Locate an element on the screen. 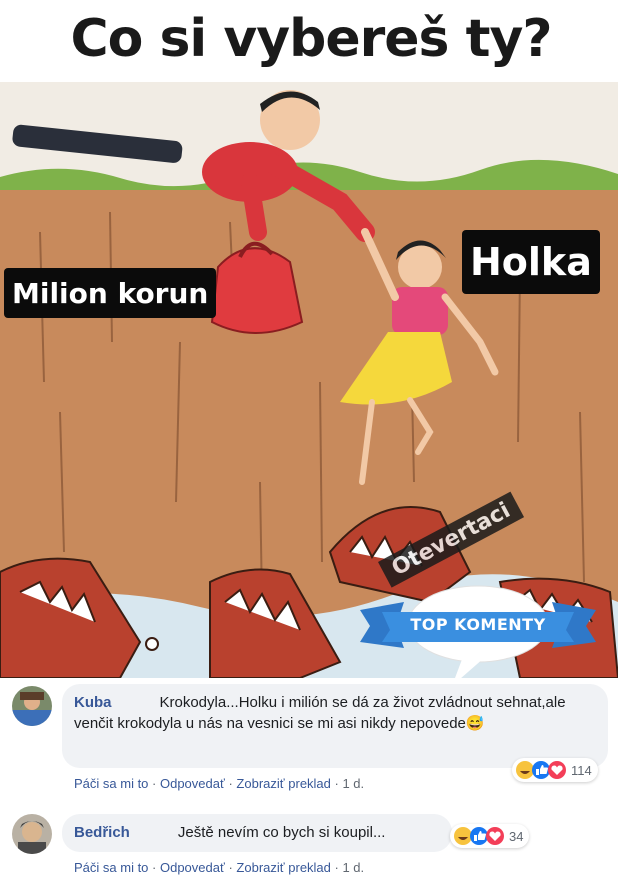 This screenshot has width=622, height=886. reaction-count: 114 is located at coordinates (581, 770).